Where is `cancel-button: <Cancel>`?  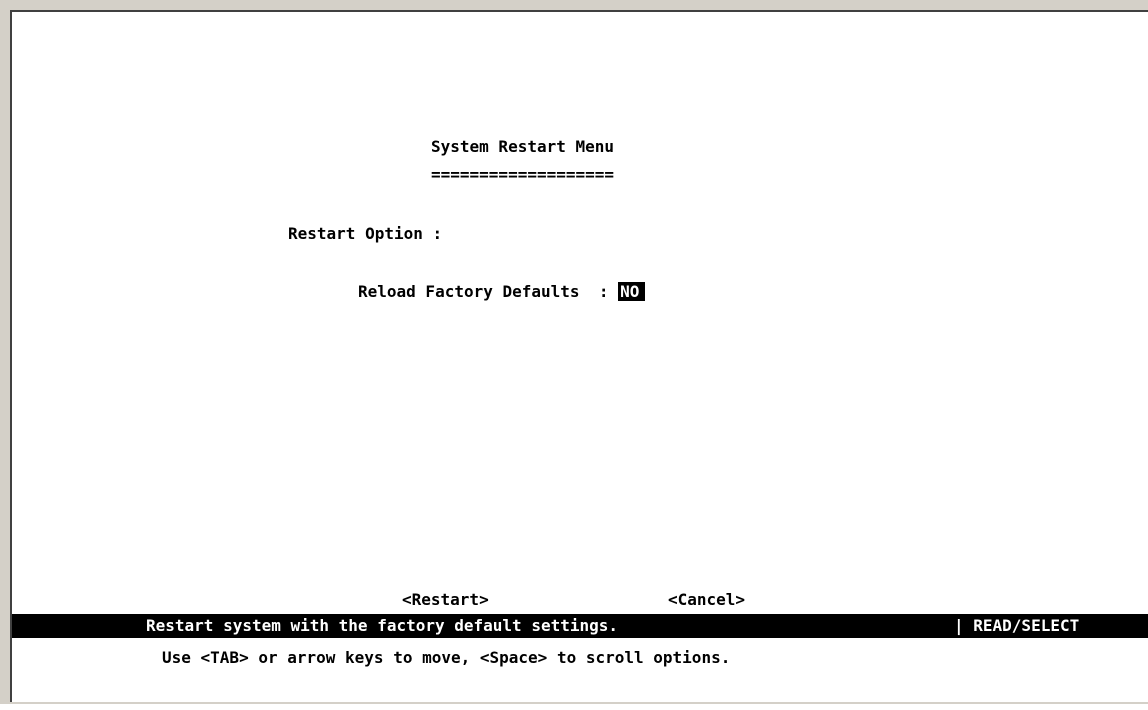 cancel-button: <Cancel> is located at coordinates (706, 600).